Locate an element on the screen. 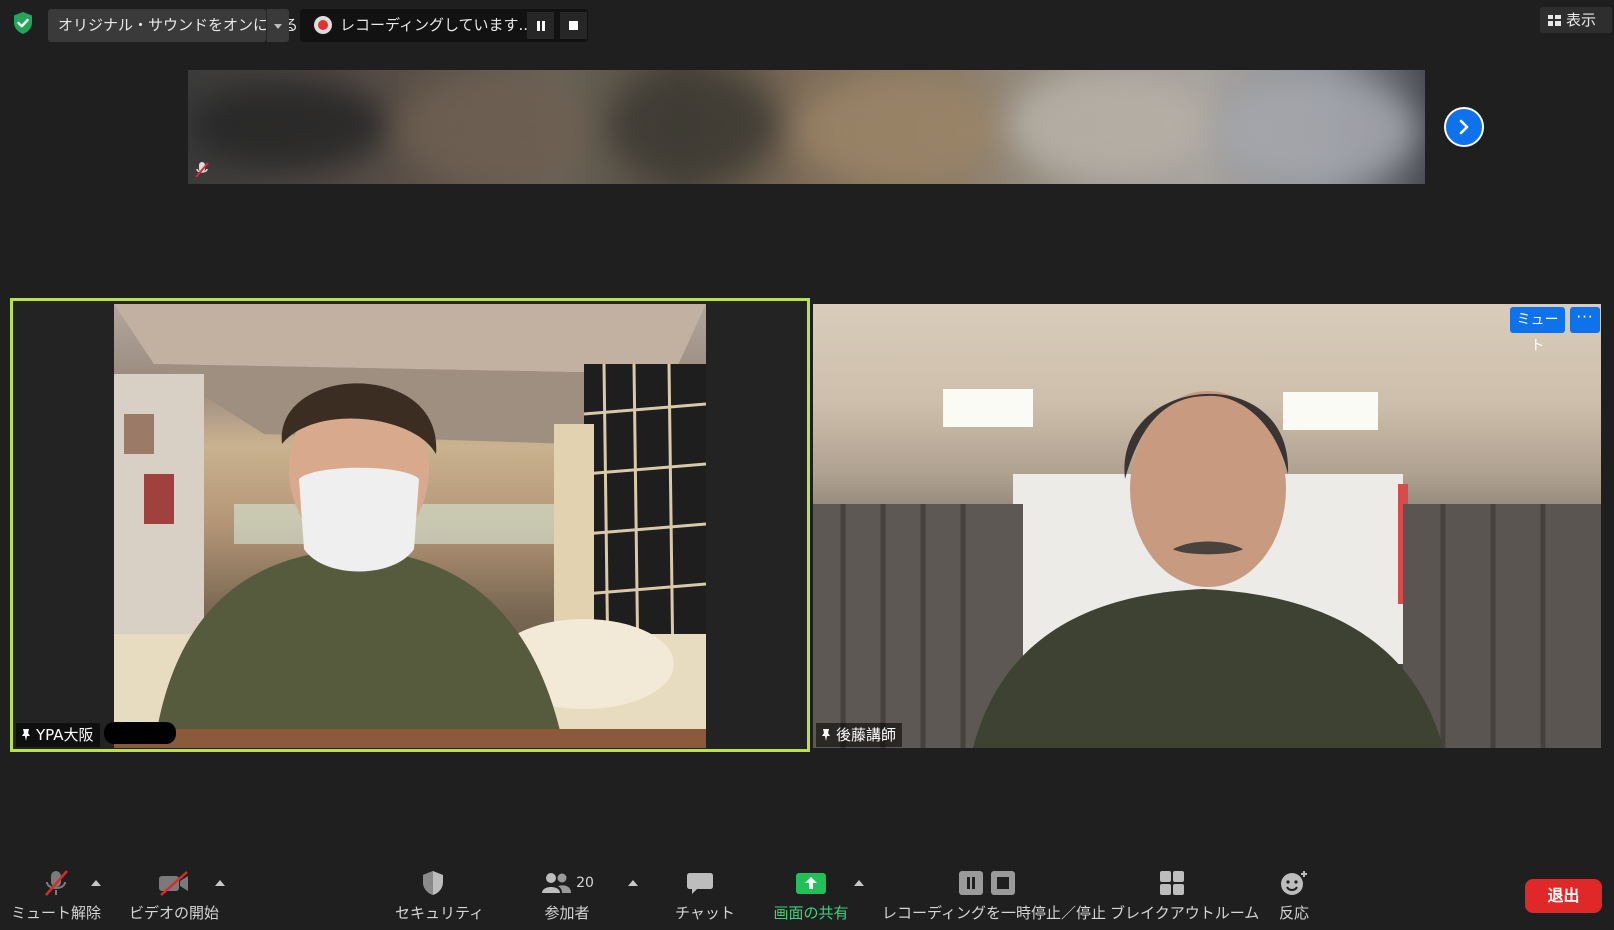  reactions-label: 反応 is located at coordinates (1293, 913).